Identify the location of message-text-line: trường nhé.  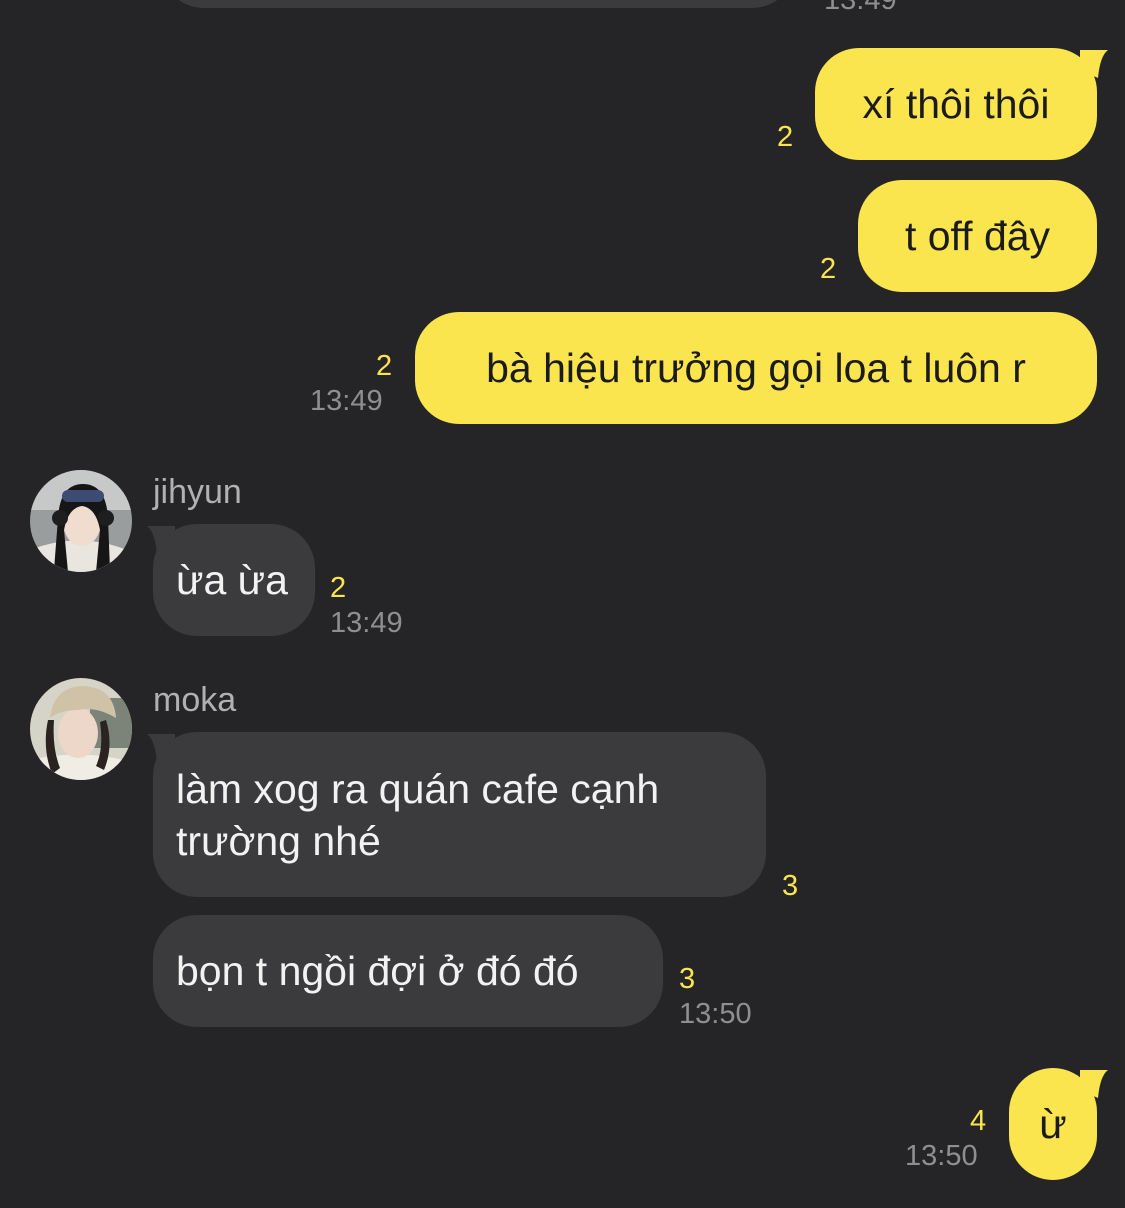
(278, 840).